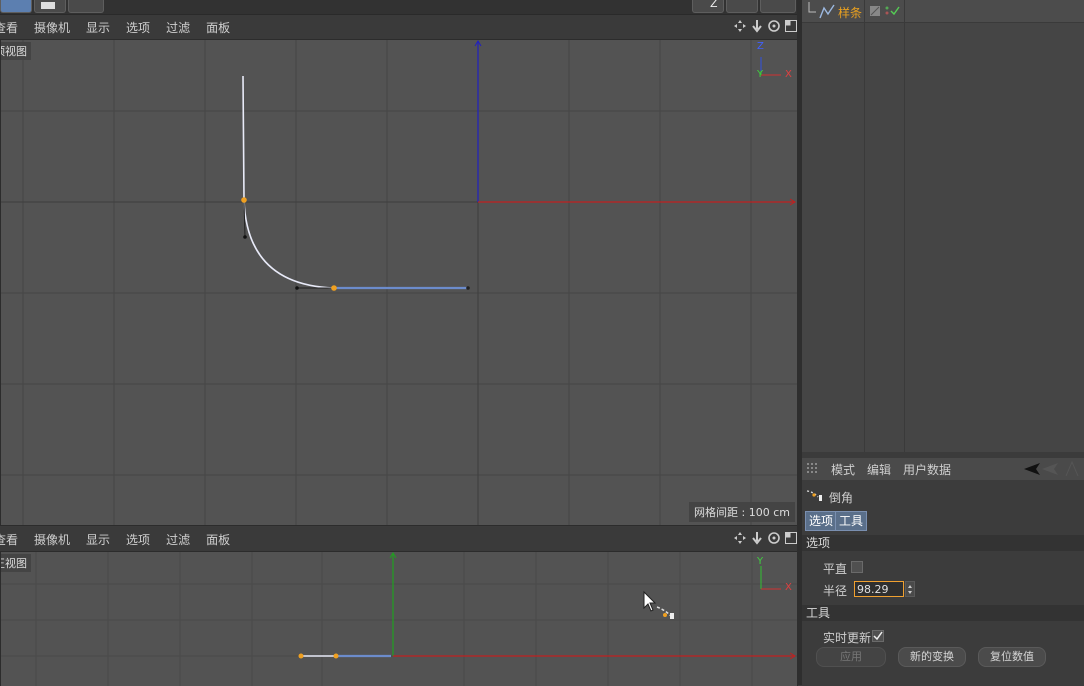  Describe the element at coordinates (821, 10) in the screenshot. I see `spline-object-icon` at that location.